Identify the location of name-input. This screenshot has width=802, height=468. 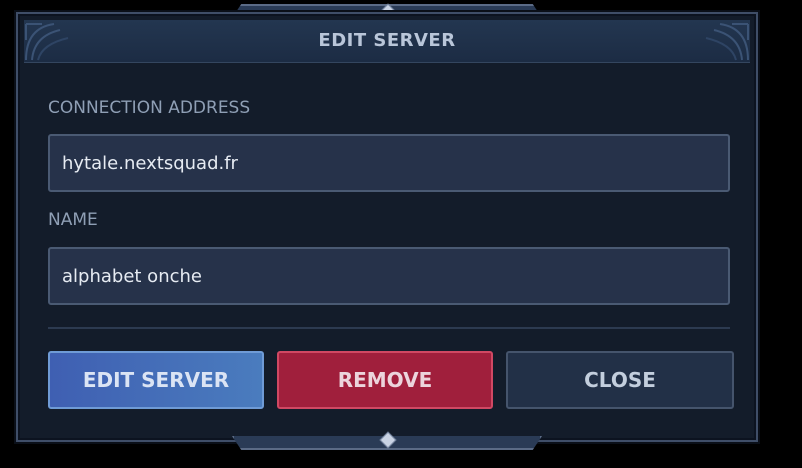
(389, 276).